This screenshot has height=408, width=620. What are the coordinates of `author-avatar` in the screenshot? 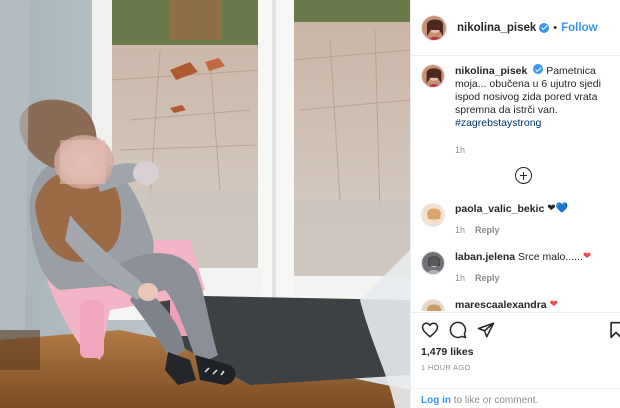 It's located at (434, 27).